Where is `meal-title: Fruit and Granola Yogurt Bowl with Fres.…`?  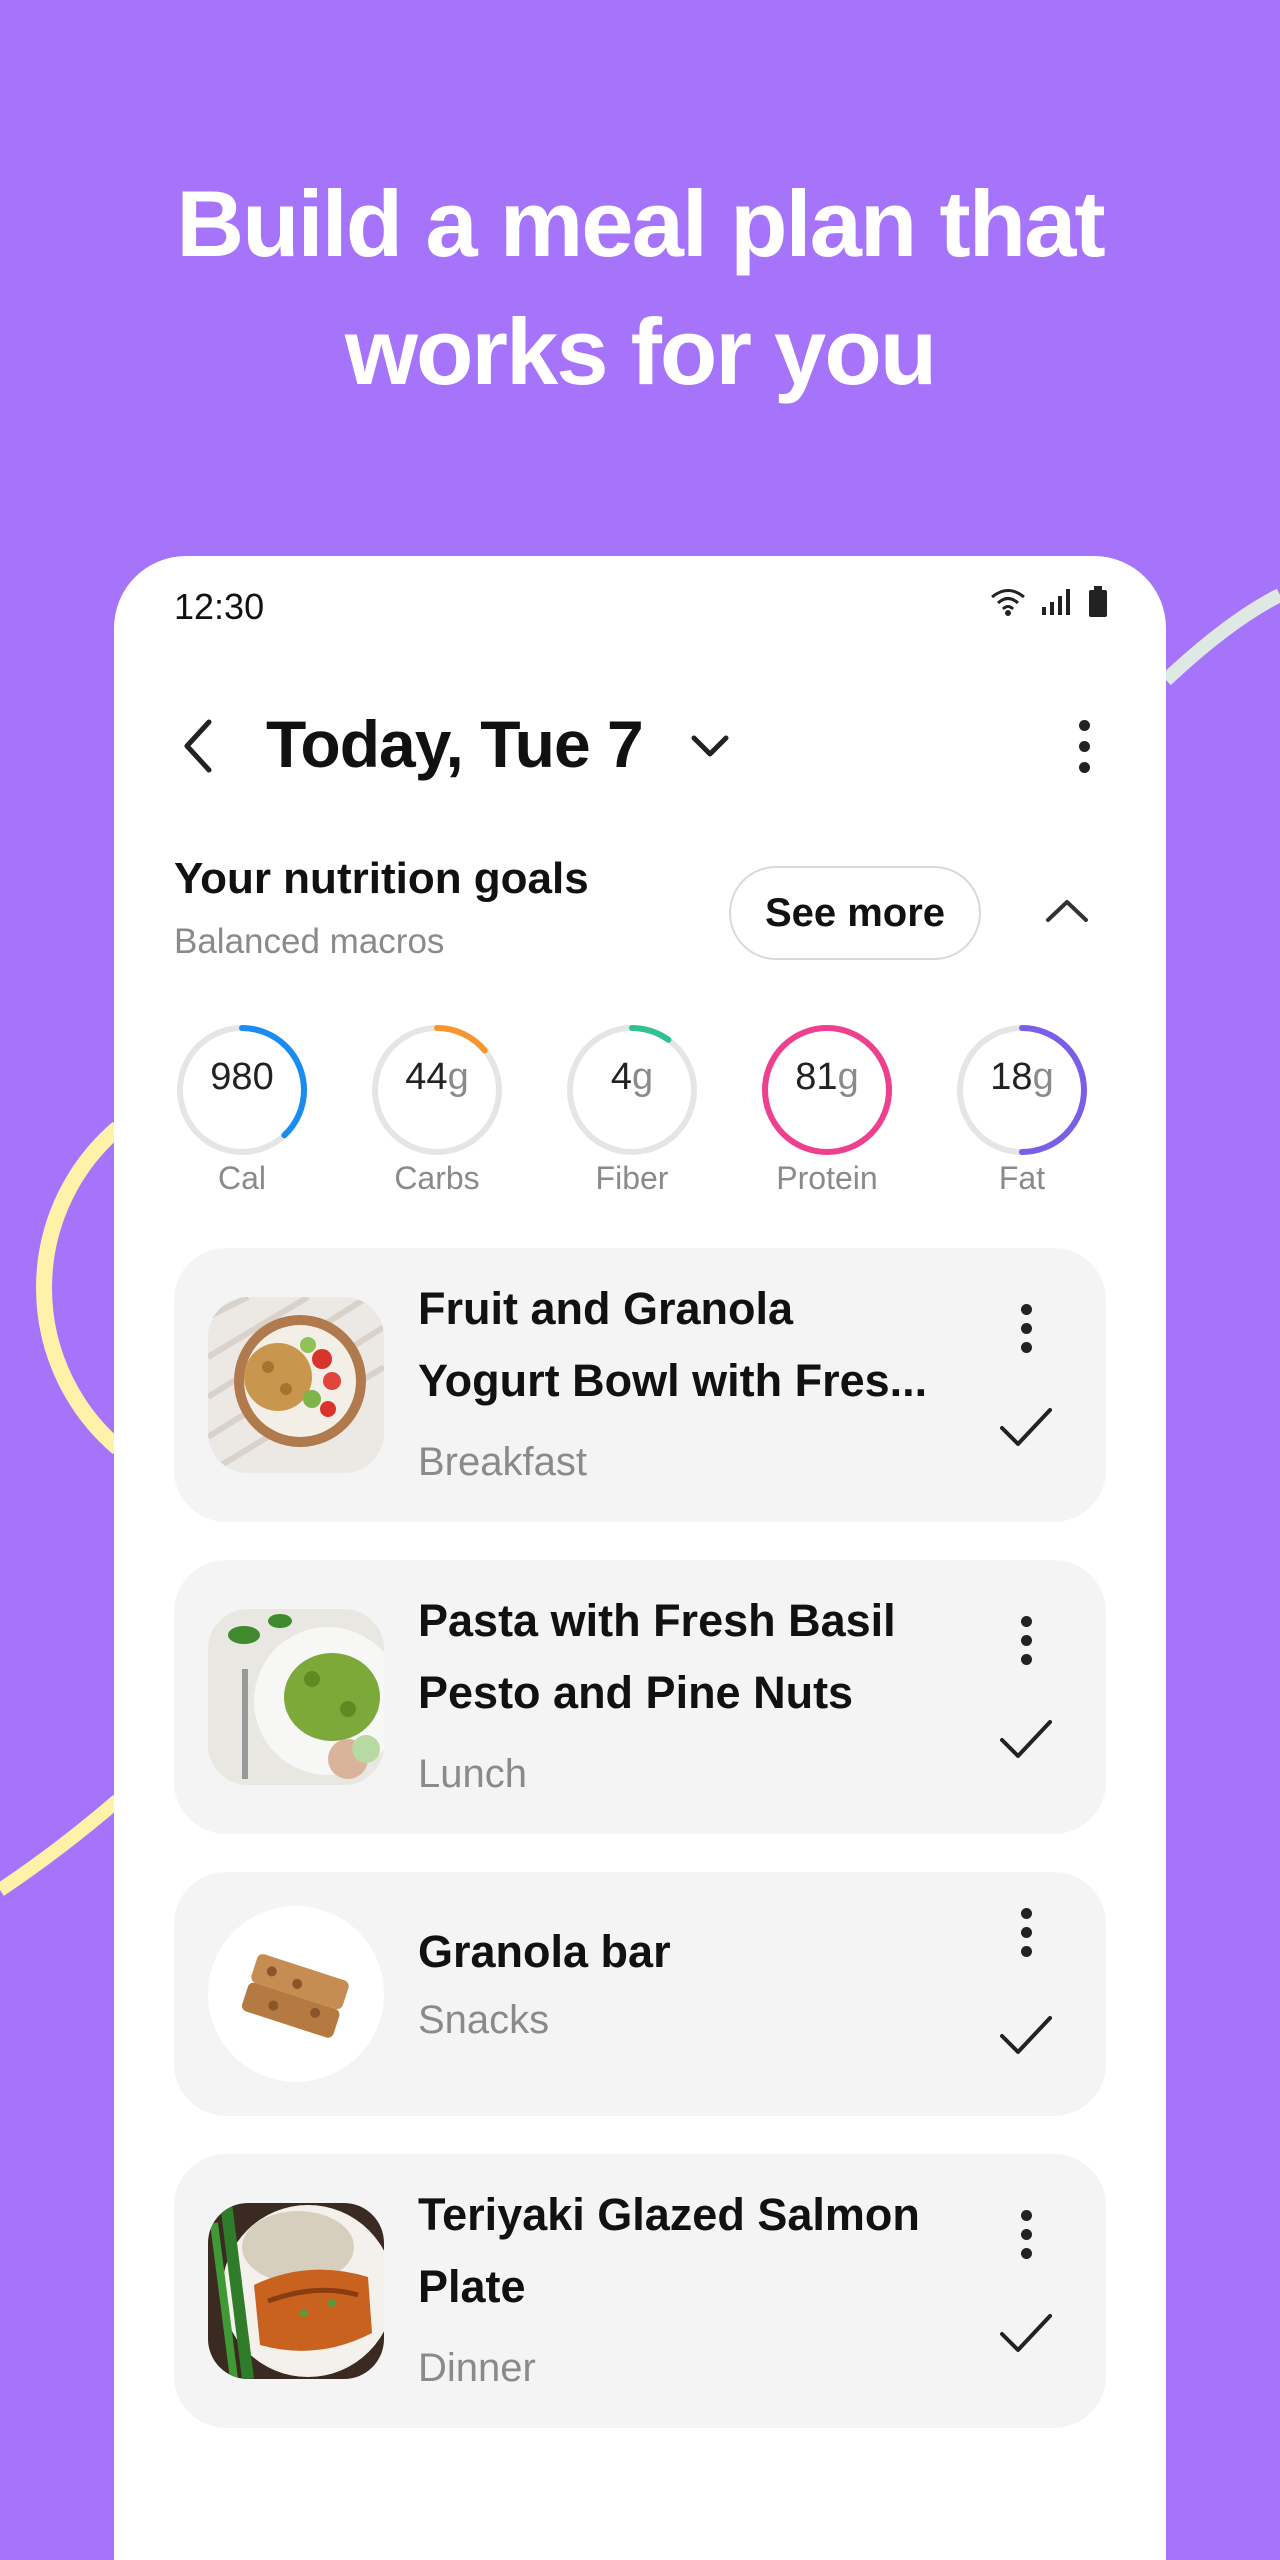 meal-title: Fruit and Granola Yogurt Bowl with Fres.… is located at coordinates (698, 1345).